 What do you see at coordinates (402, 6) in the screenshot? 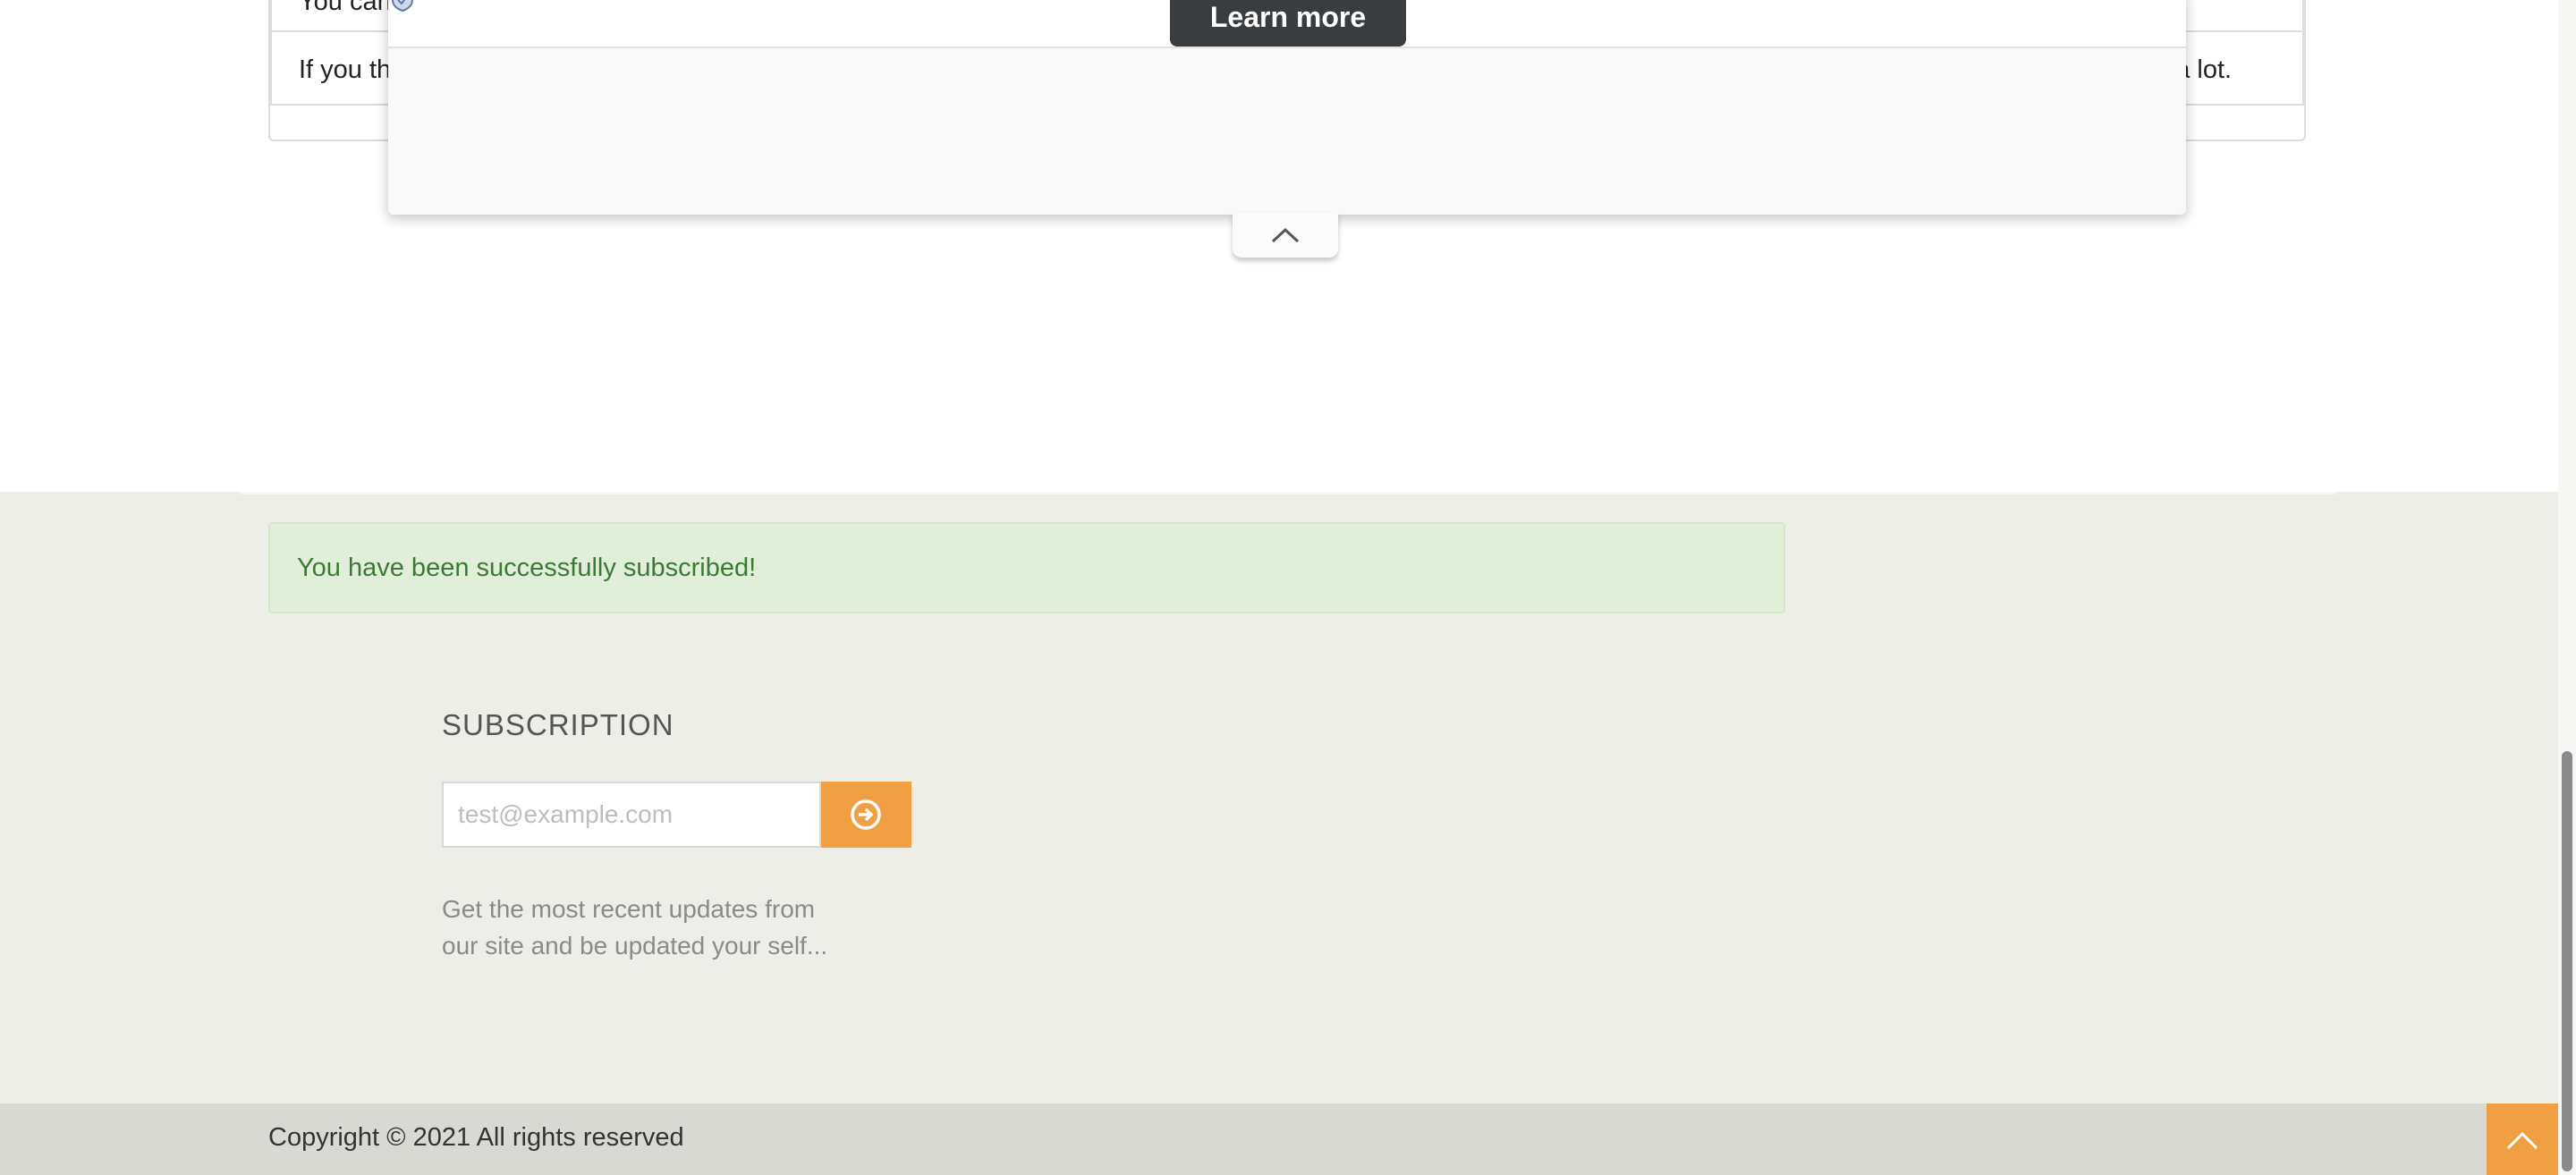
I see `shield-icon` at bounding box center [402, 6].